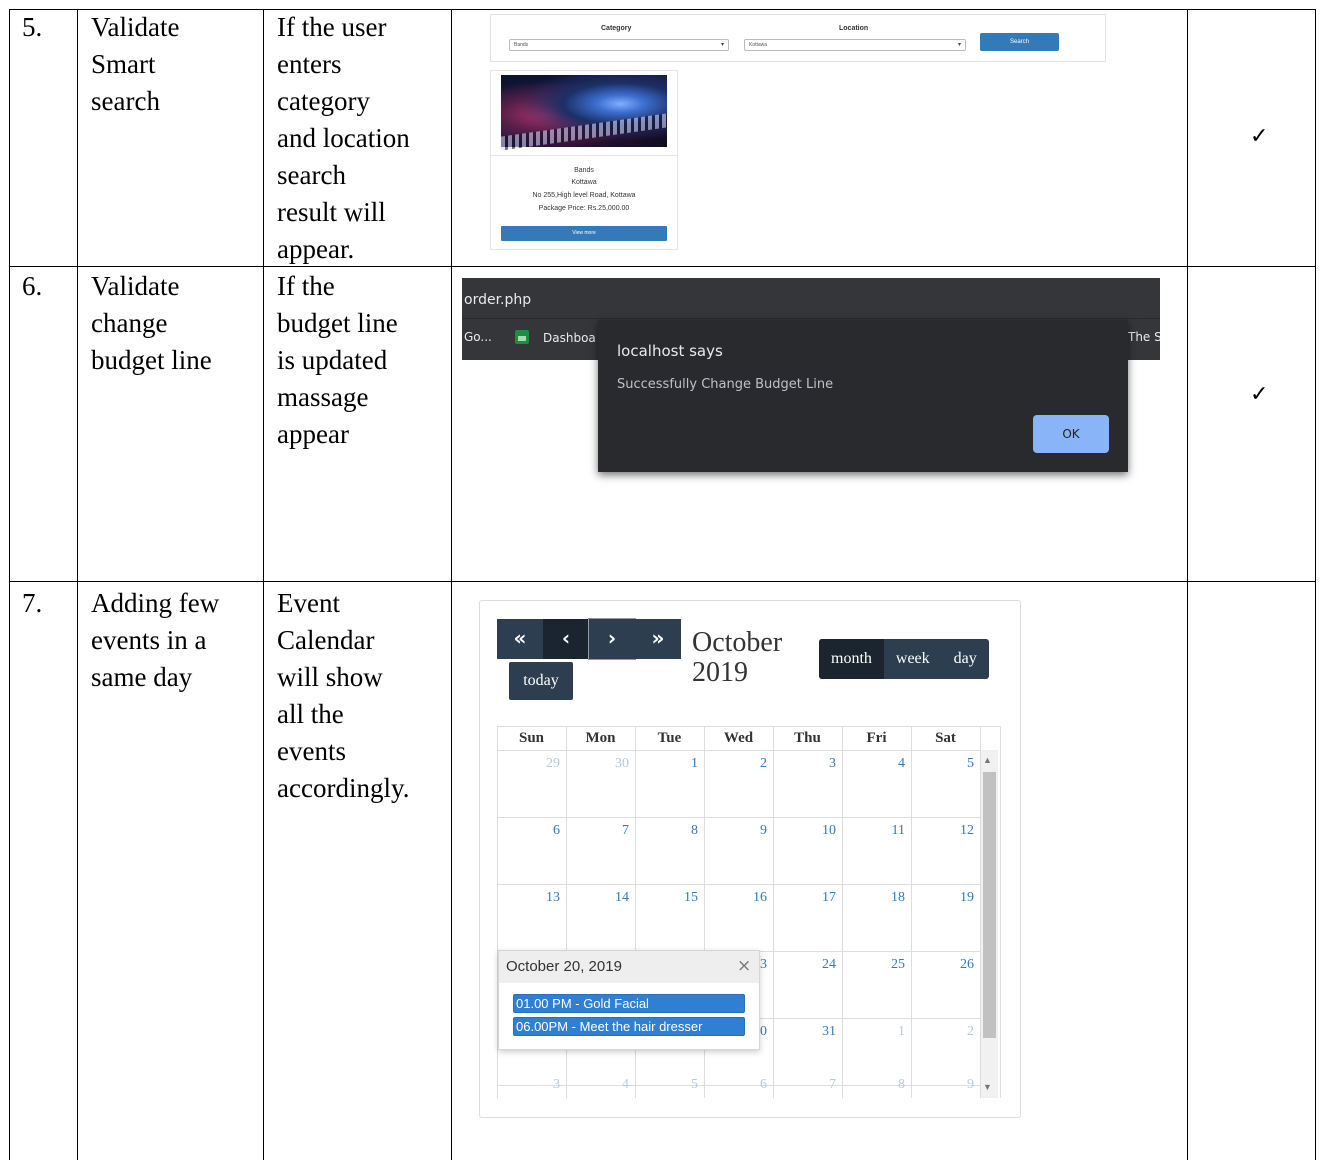 This screenshot has height=1160, width=1324. What do you see at coordinates (9, 584) in the screenshot?
I see `table-border-left` at bounding box center [9, 584].